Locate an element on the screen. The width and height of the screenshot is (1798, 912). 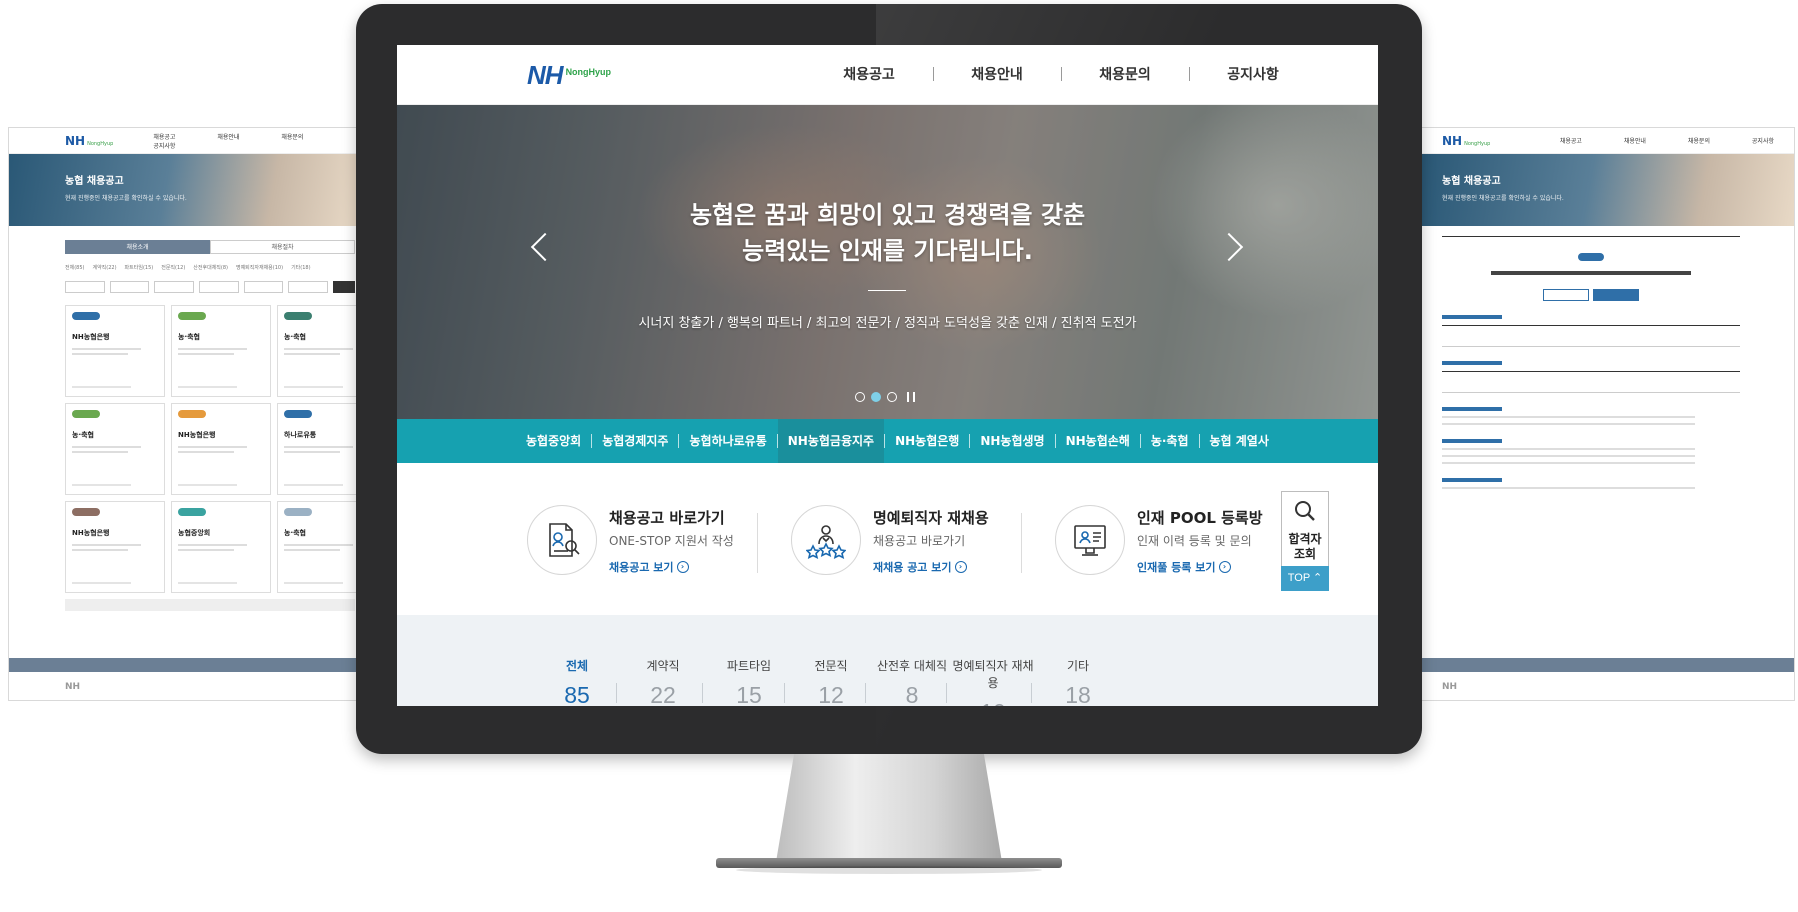
left-nav-item: 채용안내 is located at coordinates (228, 137).